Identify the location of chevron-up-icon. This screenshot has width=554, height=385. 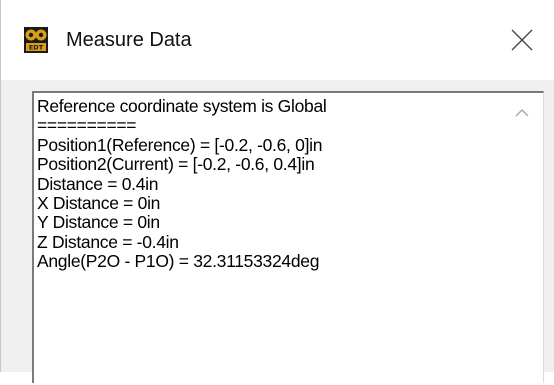
(522, 113).